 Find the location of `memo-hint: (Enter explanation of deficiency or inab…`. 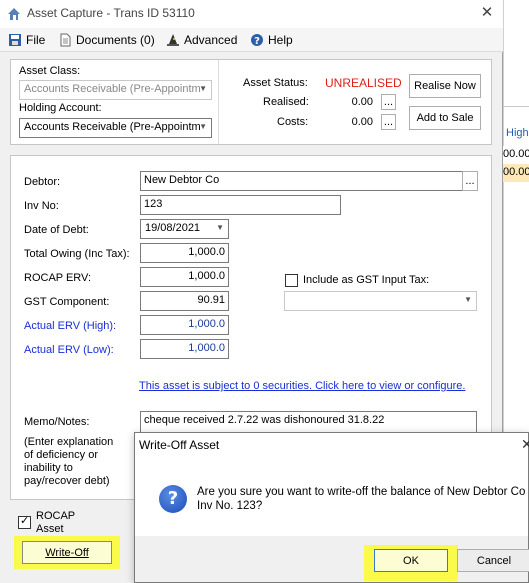

memo-hint: (Enter explanation of deficiency or inab… is located at coordinates (69, 461).